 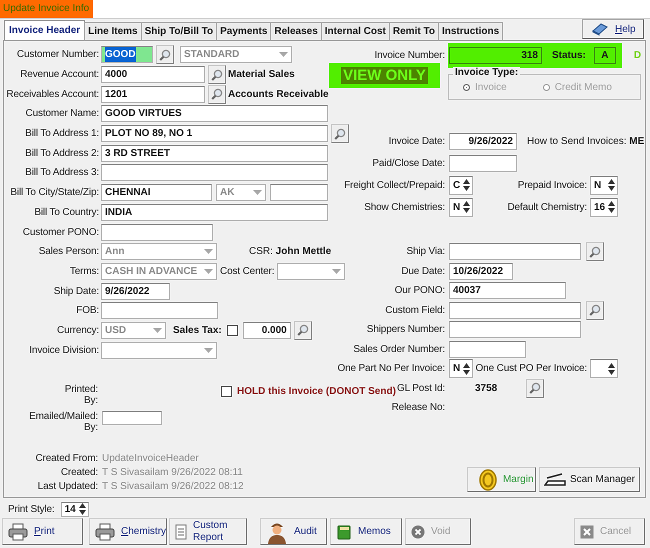 I want to click on spin-field: C, so click(x=461, y=185).